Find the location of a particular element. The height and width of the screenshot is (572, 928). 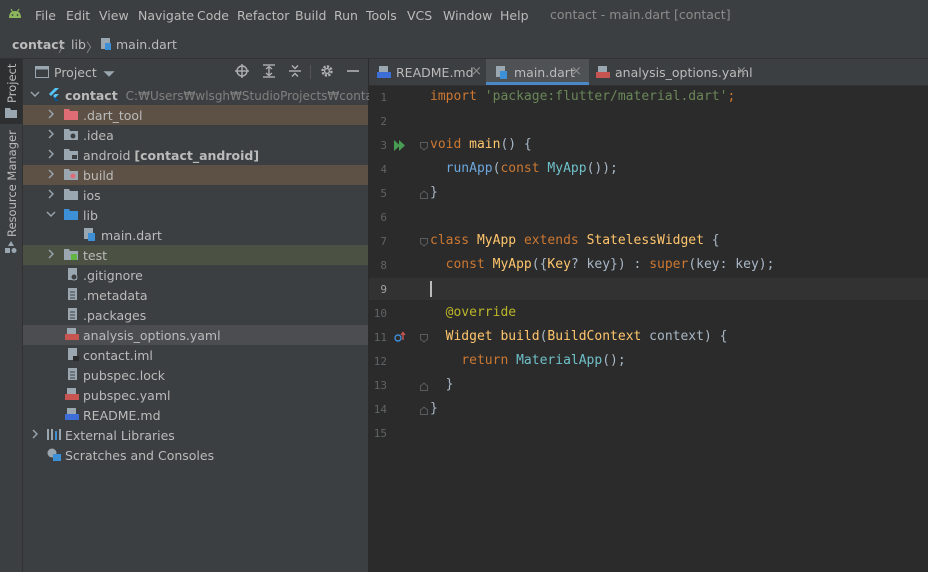

tab-readme: README.md × is located at coordinates (427, 72).